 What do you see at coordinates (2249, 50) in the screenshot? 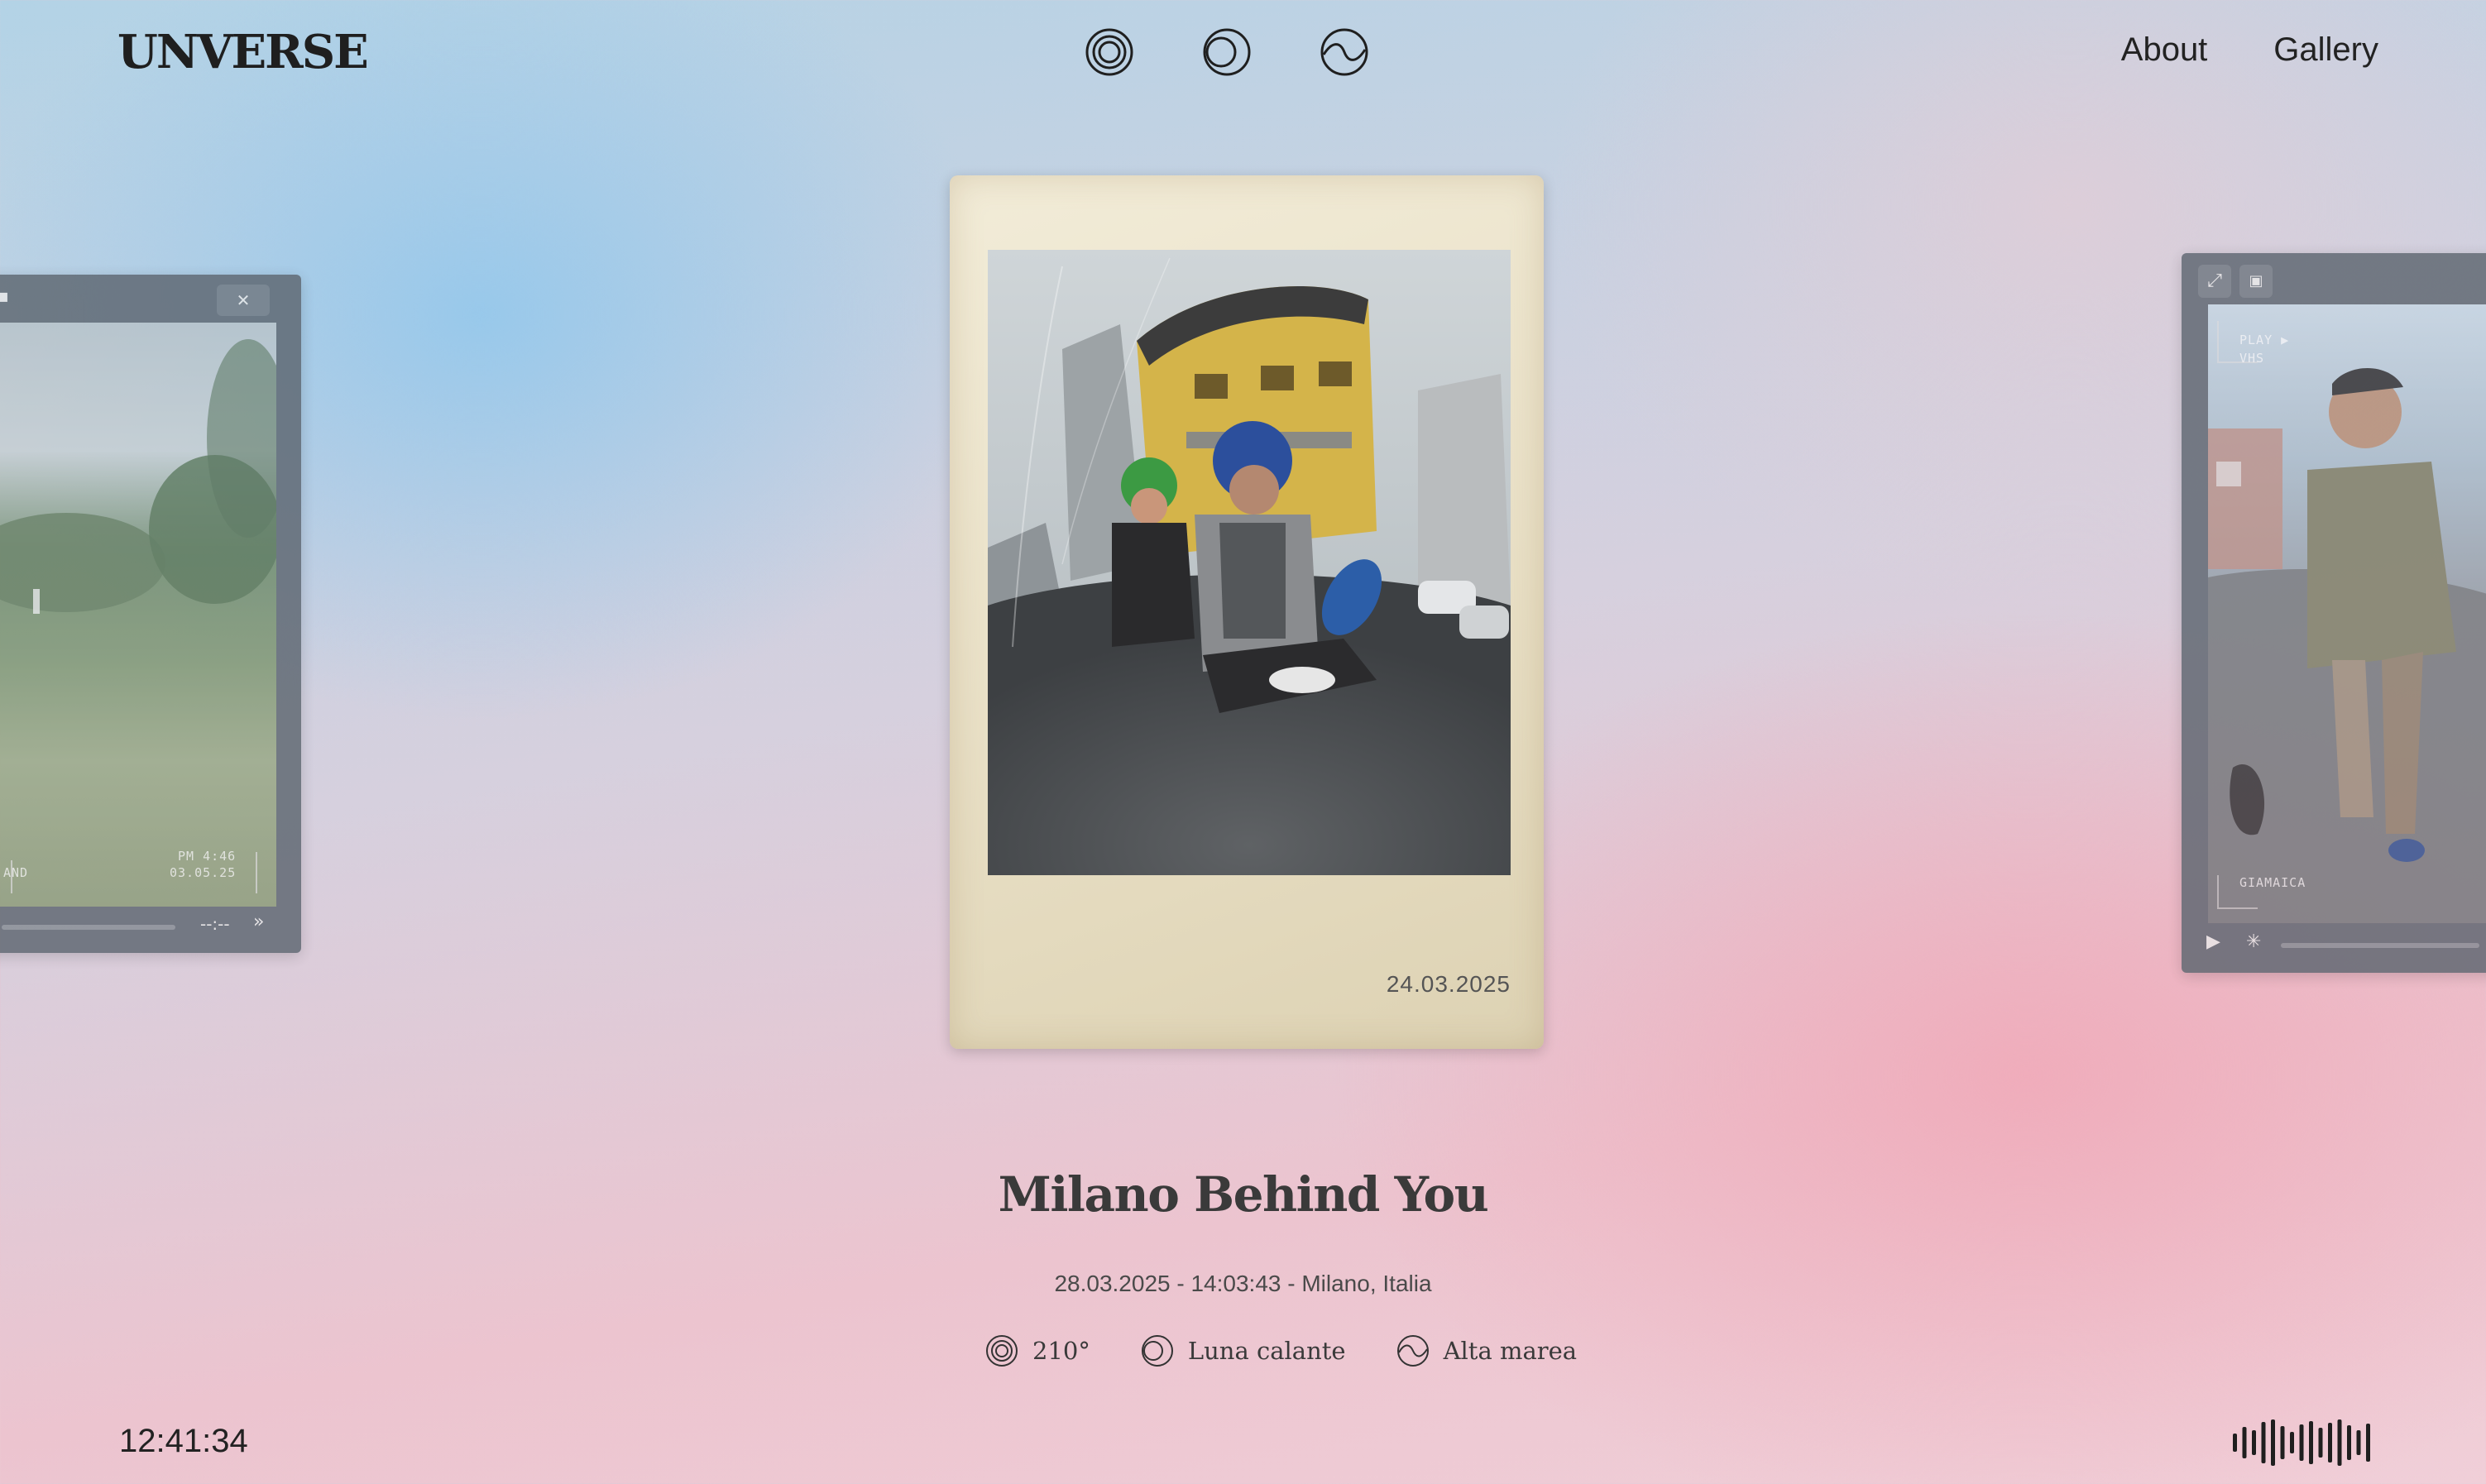
I see `main-nav: About Gallery` at bounding box center [2249, 50].